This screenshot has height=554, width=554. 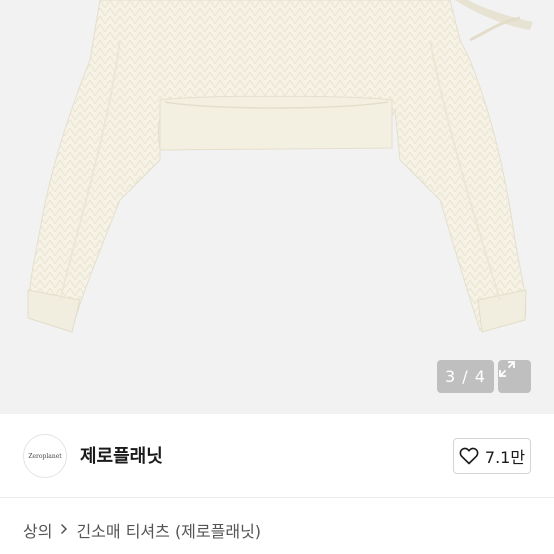 I want to click on seller-avatar: Zeroplanet, so click(x=45, y=456).